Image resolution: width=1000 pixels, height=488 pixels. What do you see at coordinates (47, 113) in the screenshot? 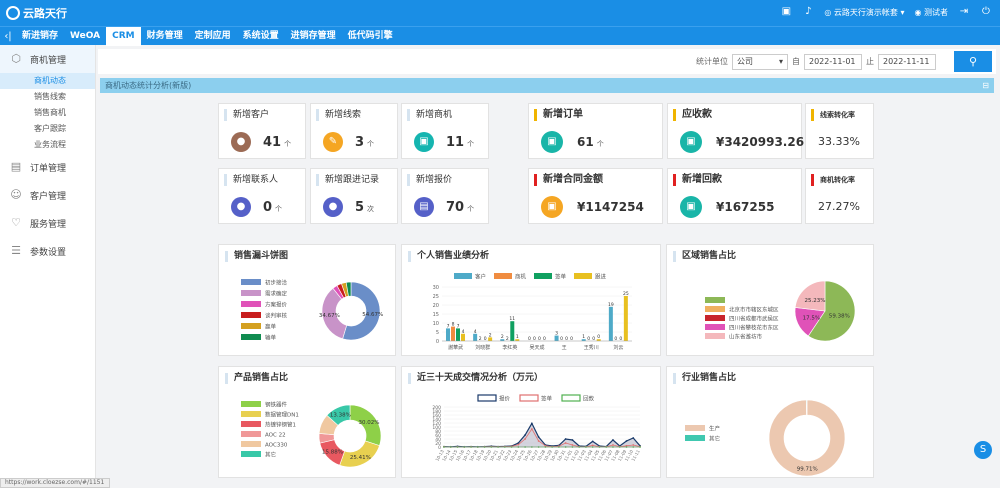
I see `sidebar-subitem: 销售商机` at bounding box center [47, 113].